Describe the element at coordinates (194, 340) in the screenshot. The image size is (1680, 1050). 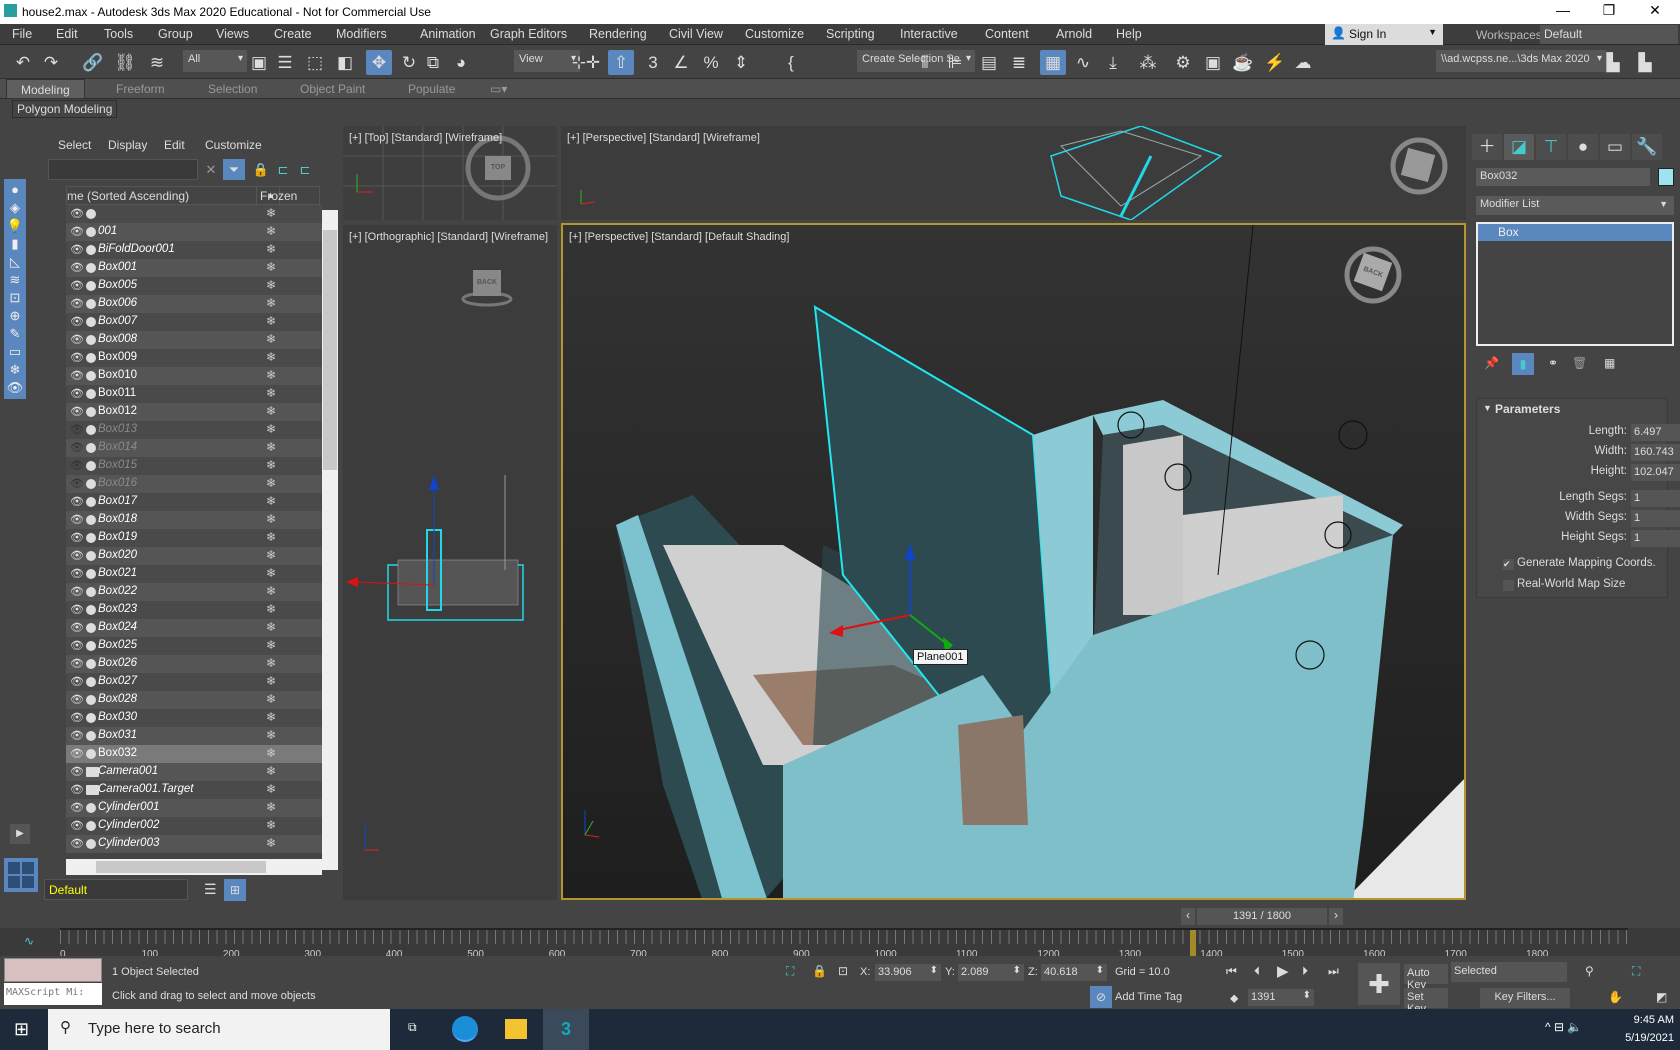
I see `table-row: 👁 Box008 ❄` at that location.